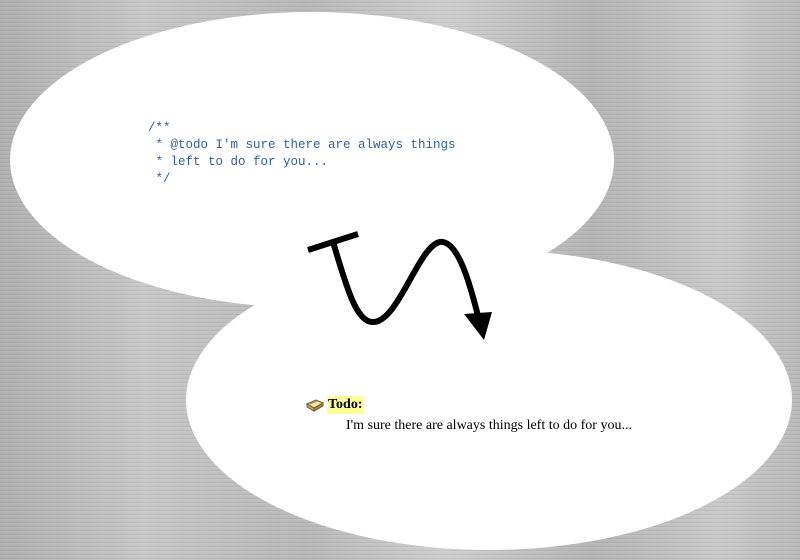 The width and height of the screenshot is (800, 560). I want to click on code-line: */, so click(159, 179).